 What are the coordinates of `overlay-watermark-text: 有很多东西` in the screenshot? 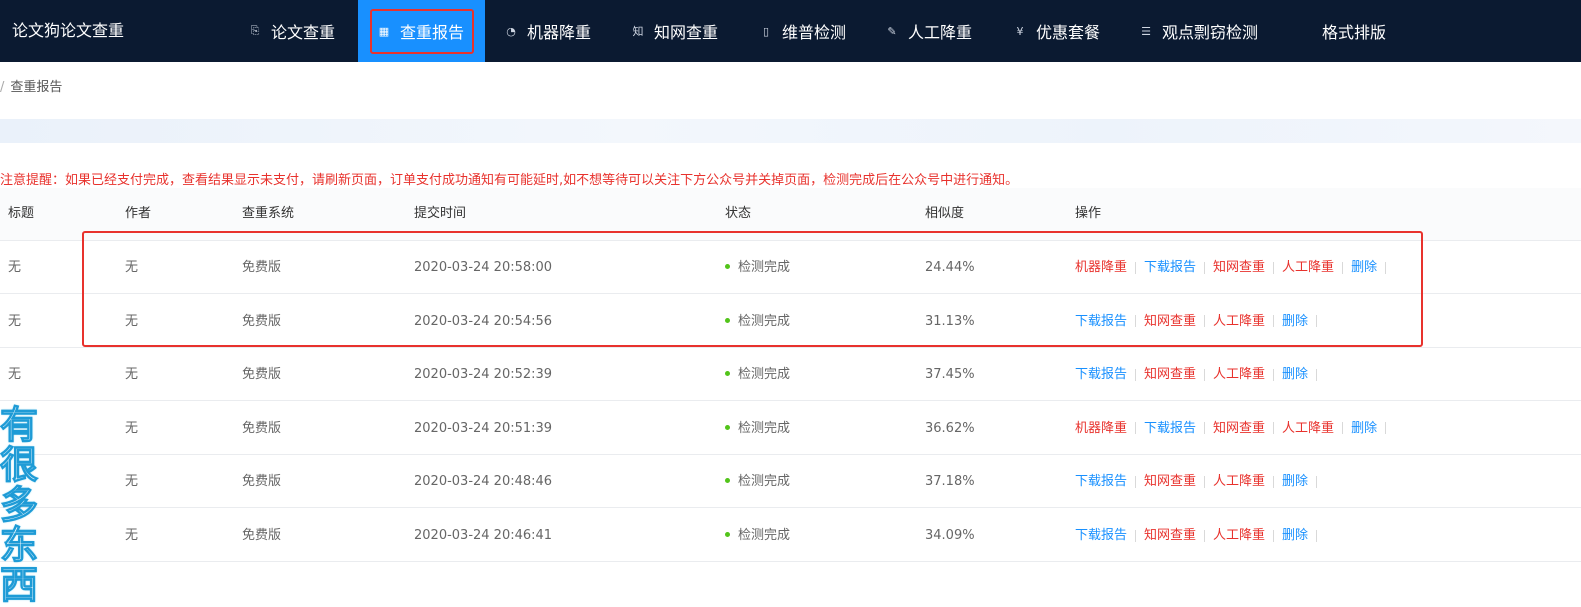 It's located at (19, 505).